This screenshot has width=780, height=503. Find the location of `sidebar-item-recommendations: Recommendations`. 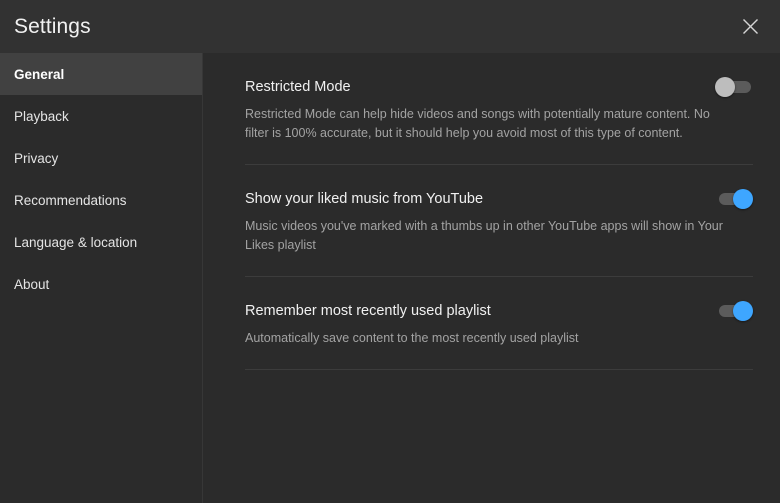

sidebar-item-recommendations: Recommendations is located at coordinates (101, 200).